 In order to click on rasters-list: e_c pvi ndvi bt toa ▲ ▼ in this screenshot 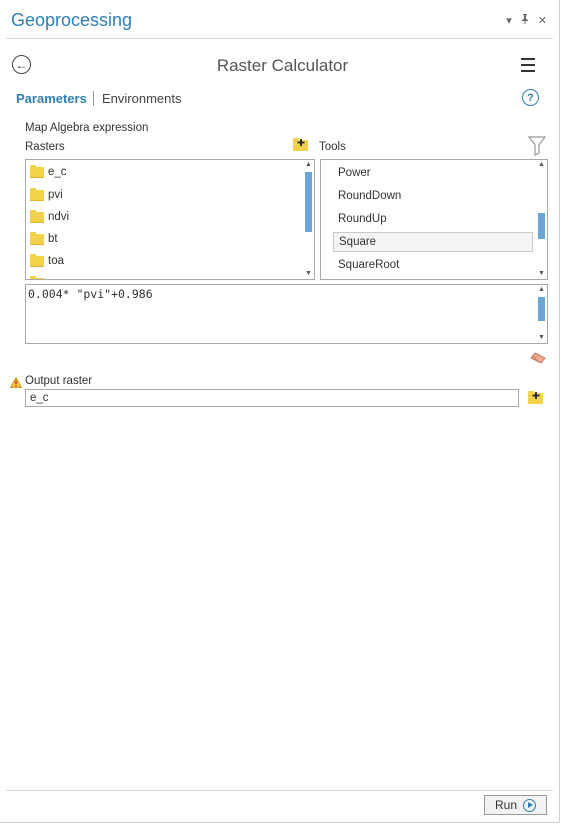, I will do `click(170, 219)`.